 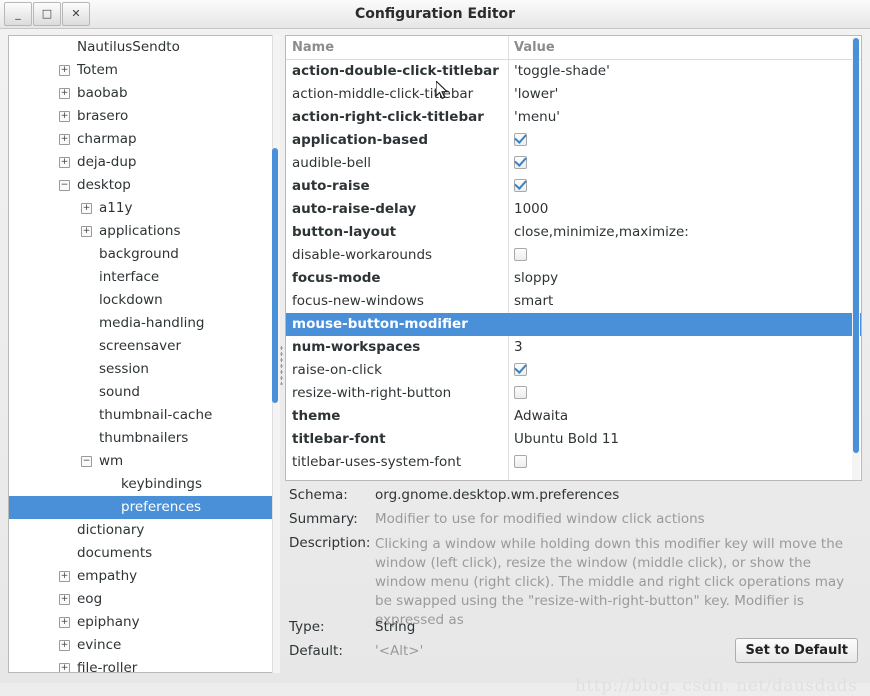 I want to click on tree-item-empathy: + empathy, so click(x=143, y=576).